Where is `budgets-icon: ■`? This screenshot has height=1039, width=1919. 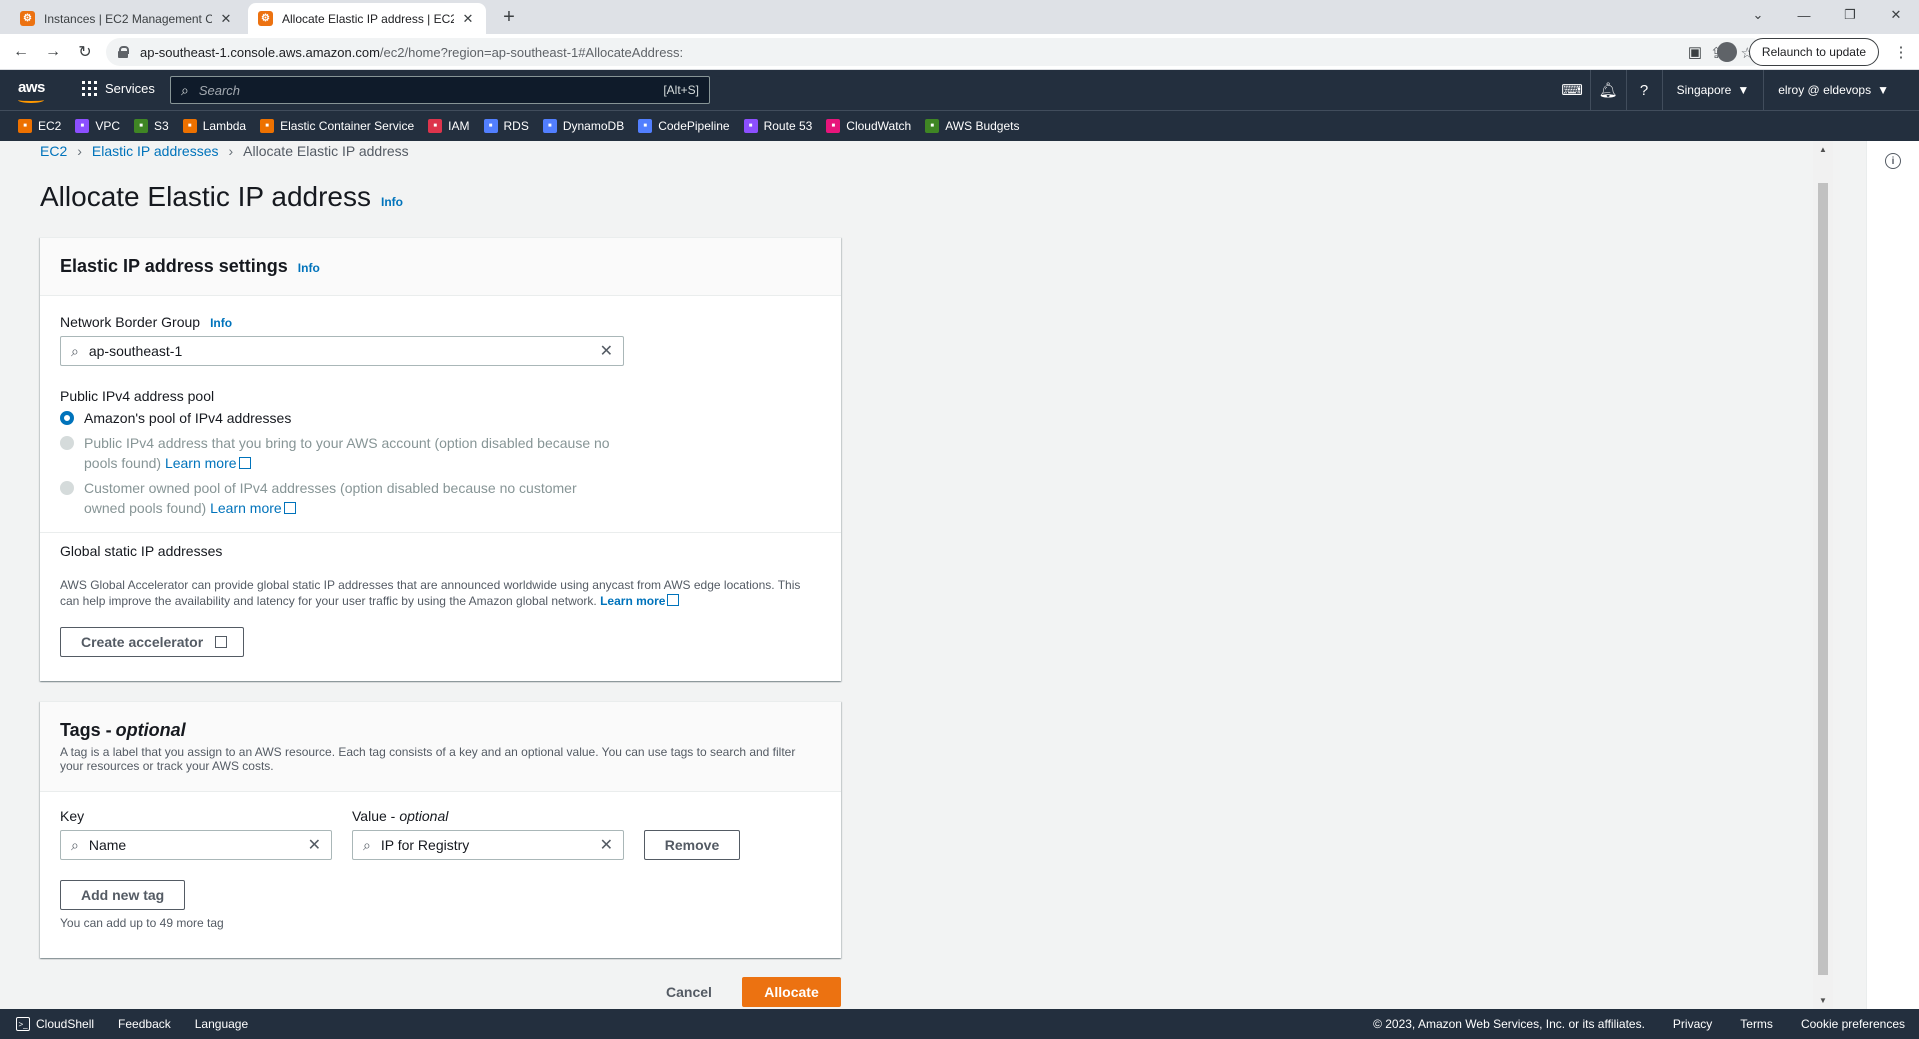
budgets-icon: ■ is located at coordinates (932, 126).